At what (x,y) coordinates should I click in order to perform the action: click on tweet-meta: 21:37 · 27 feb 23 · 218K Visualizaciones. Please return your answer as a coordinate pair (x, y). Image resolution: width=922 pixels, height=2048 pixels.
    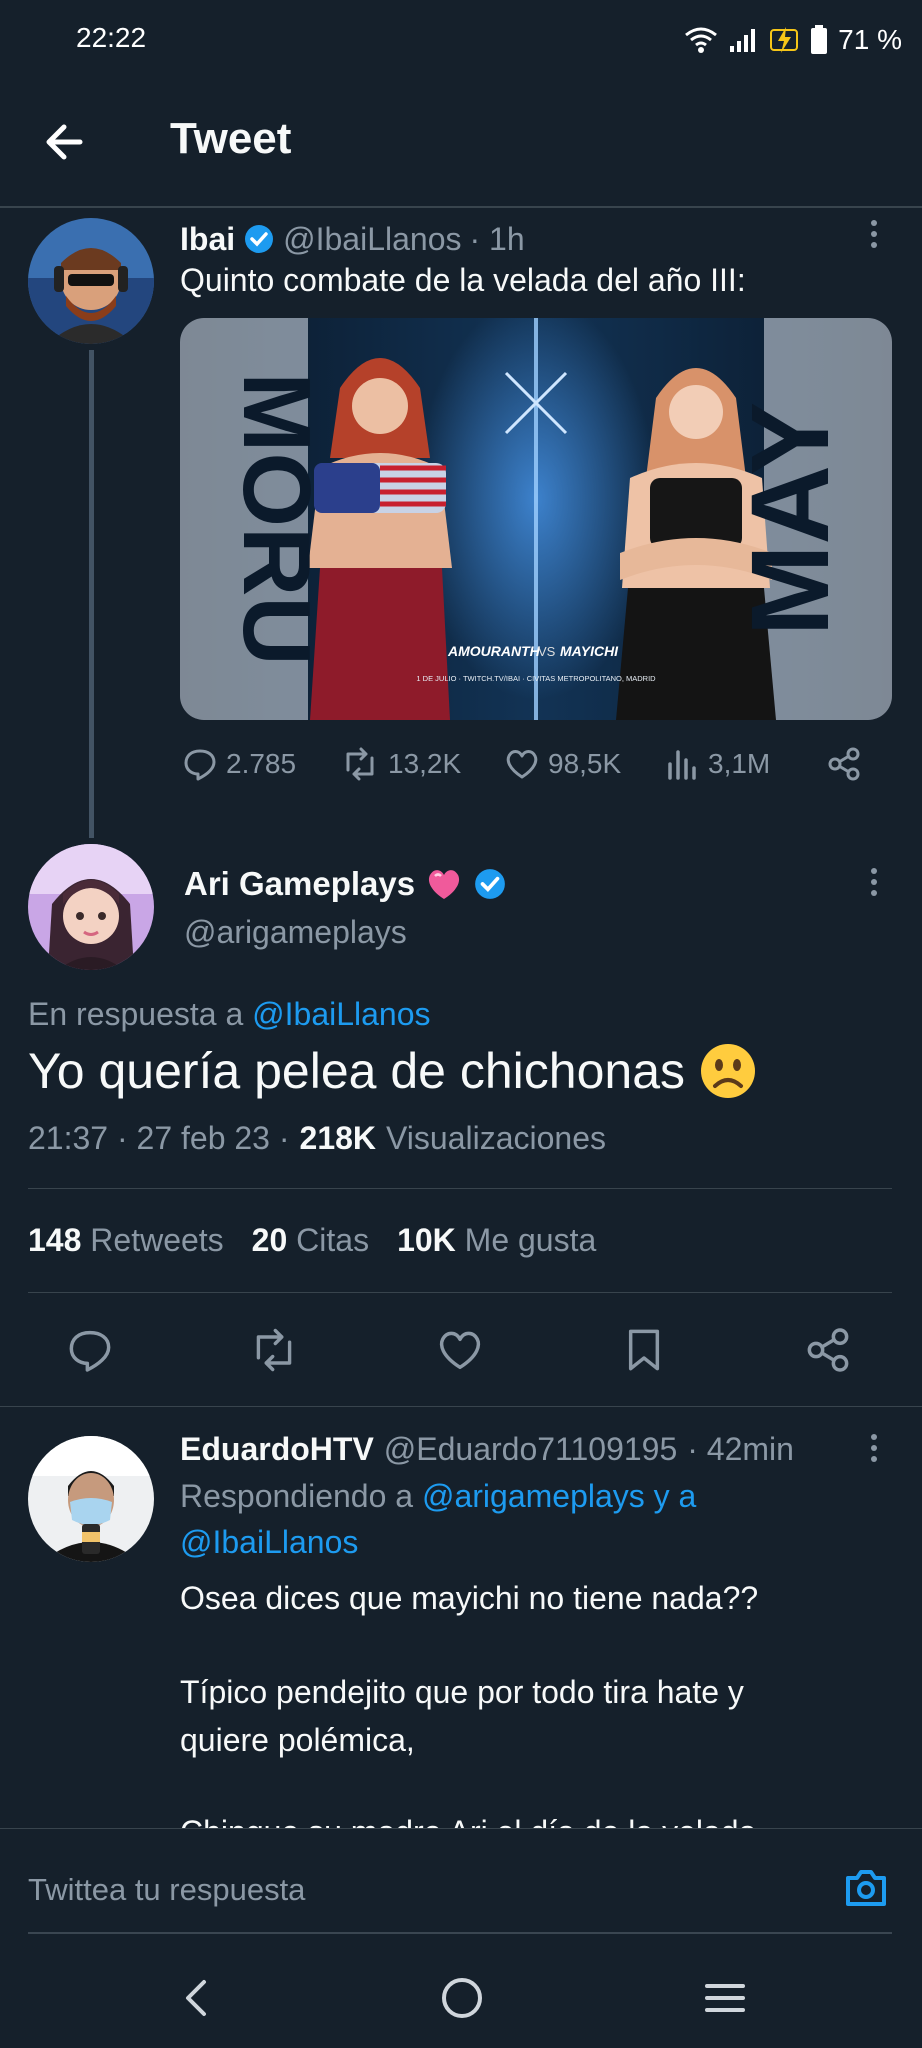
    Looking at the image, I should click on (317, 1138).